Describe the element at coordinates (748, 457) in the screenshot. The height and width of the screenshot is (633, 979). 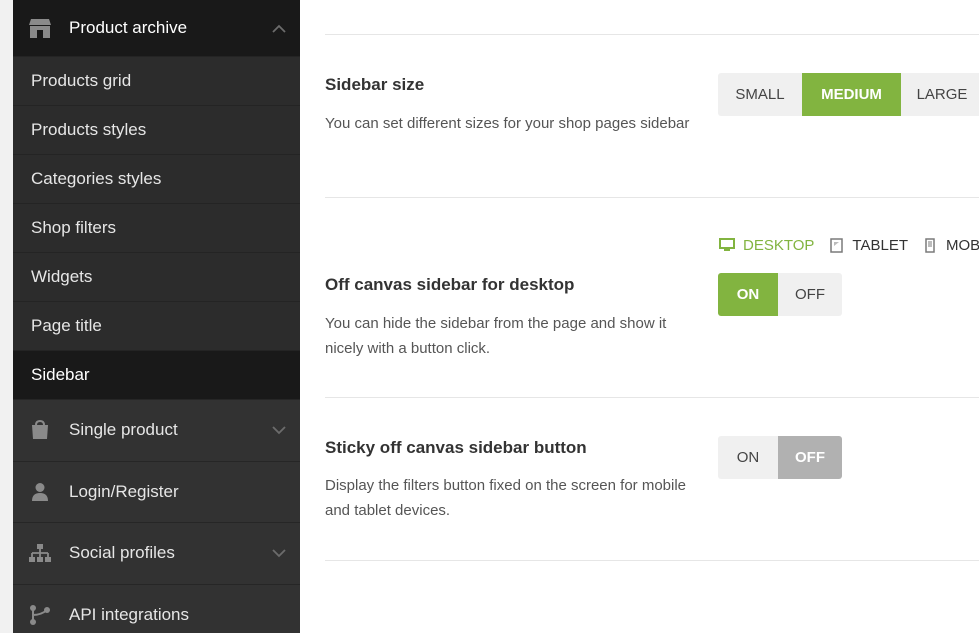
I see `sticky-on-button: ON` at that location.